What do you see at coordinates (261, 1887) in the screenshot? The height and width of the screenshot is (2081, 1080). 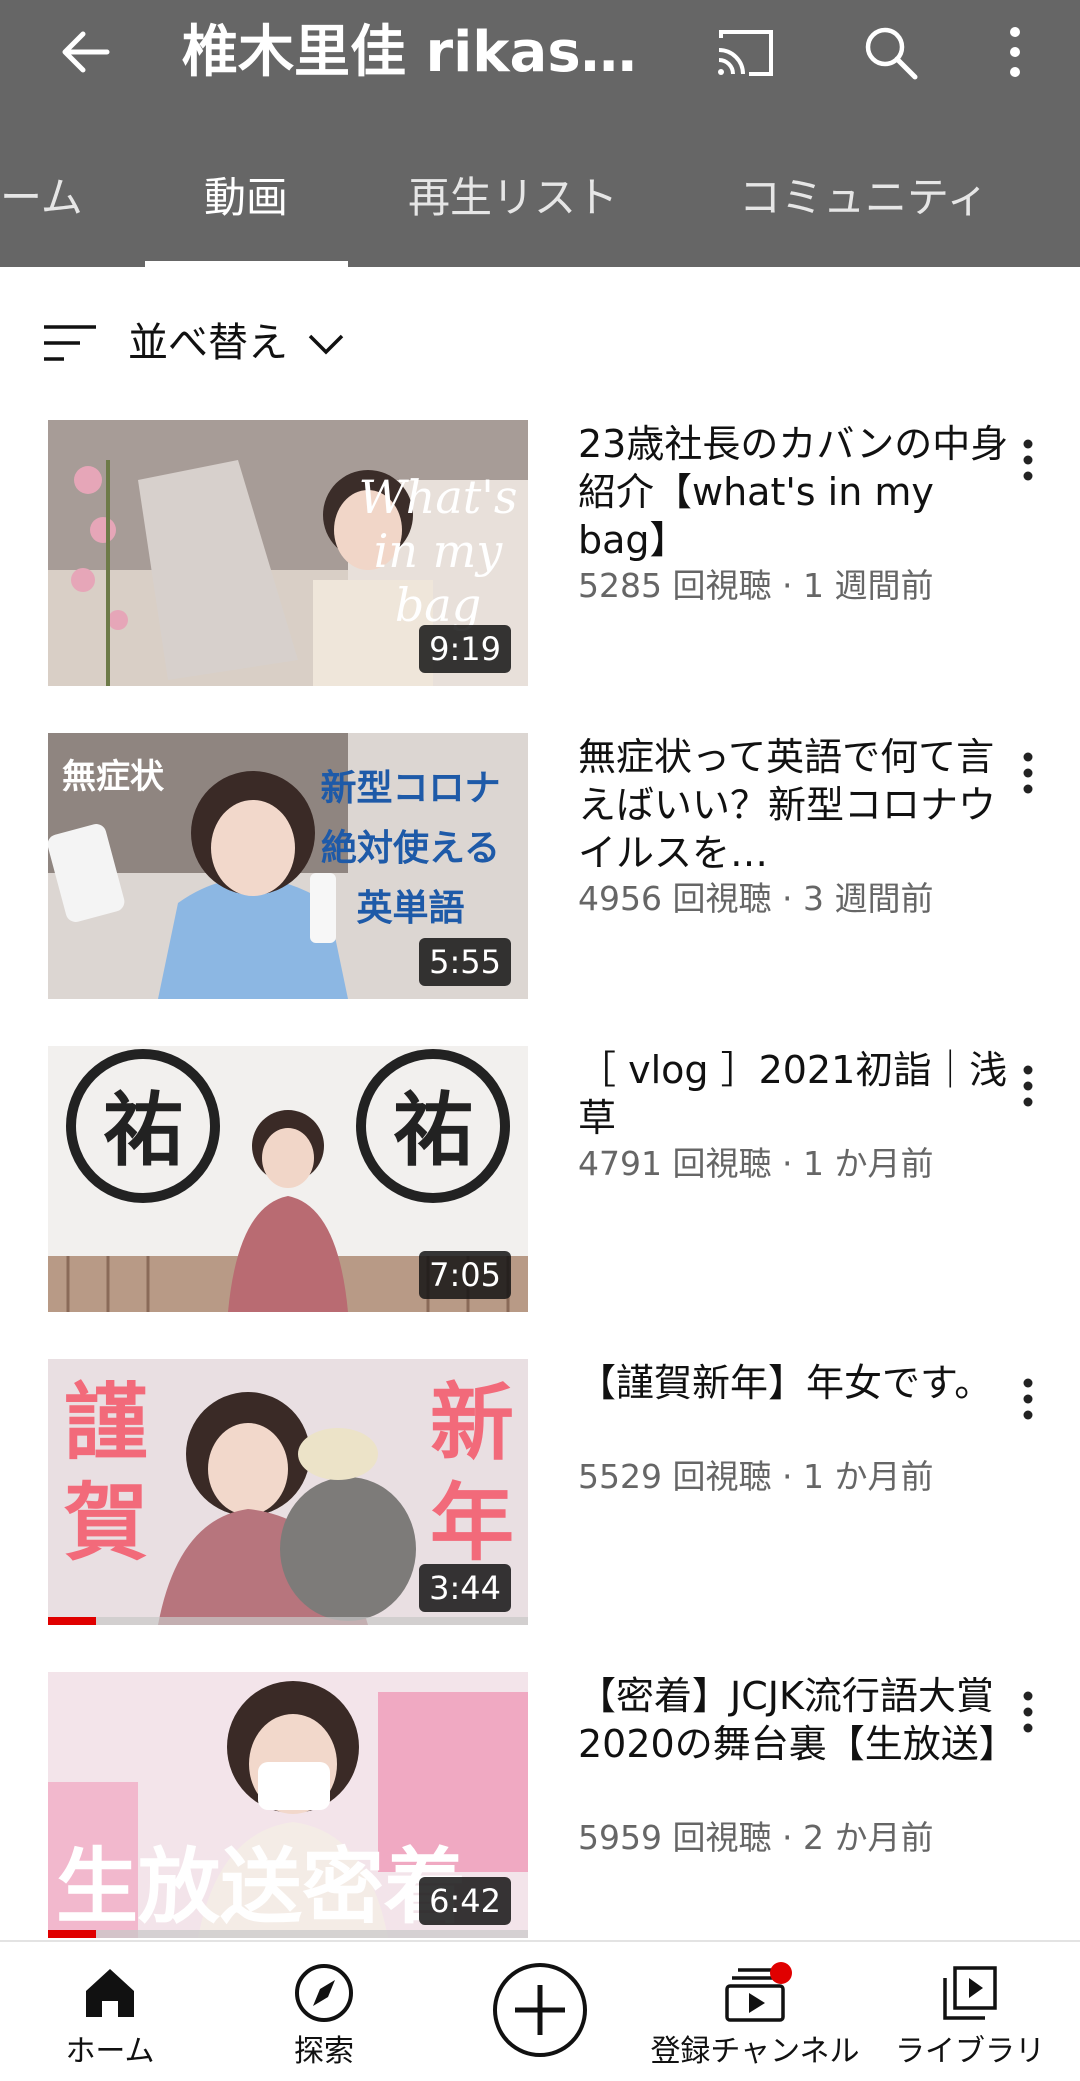 I see `thumbnail-caption: 生放送密着` at bounding box center [261, 1887].